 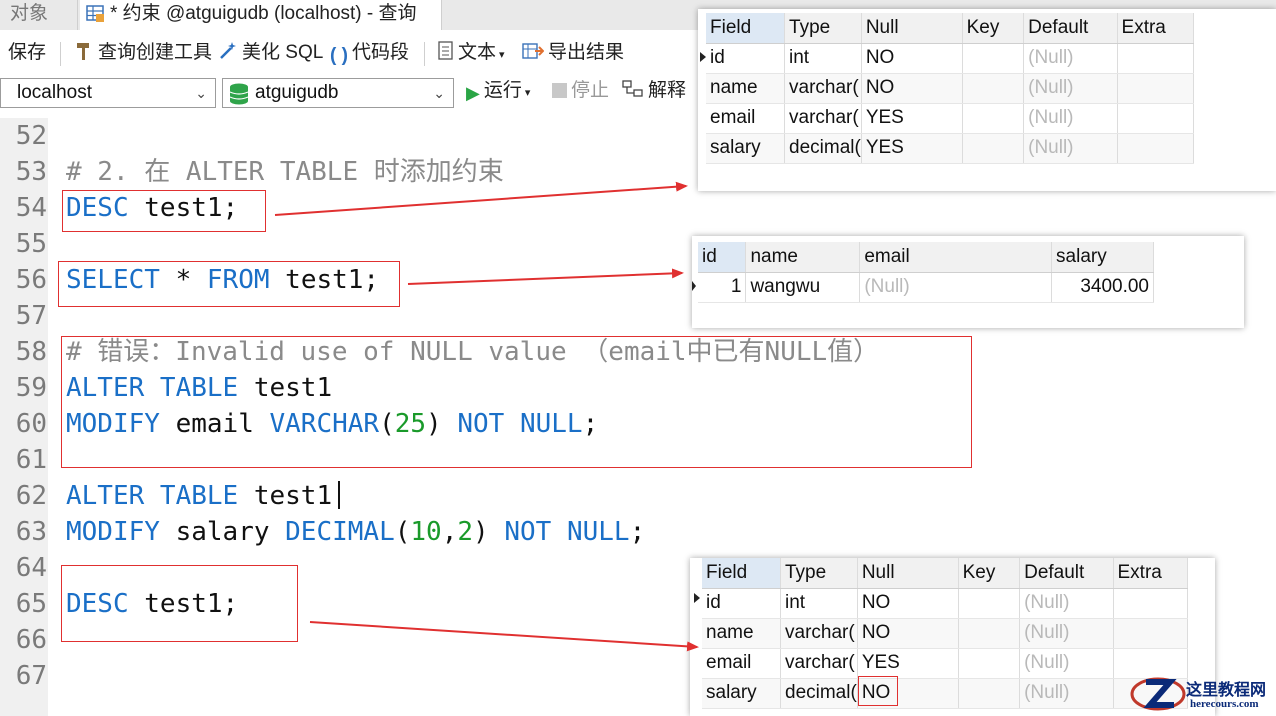 What do you see at coordinates (39, 15) in the screenshot?
I see `tab-objects: 对象` at bounding box center [39, 15].